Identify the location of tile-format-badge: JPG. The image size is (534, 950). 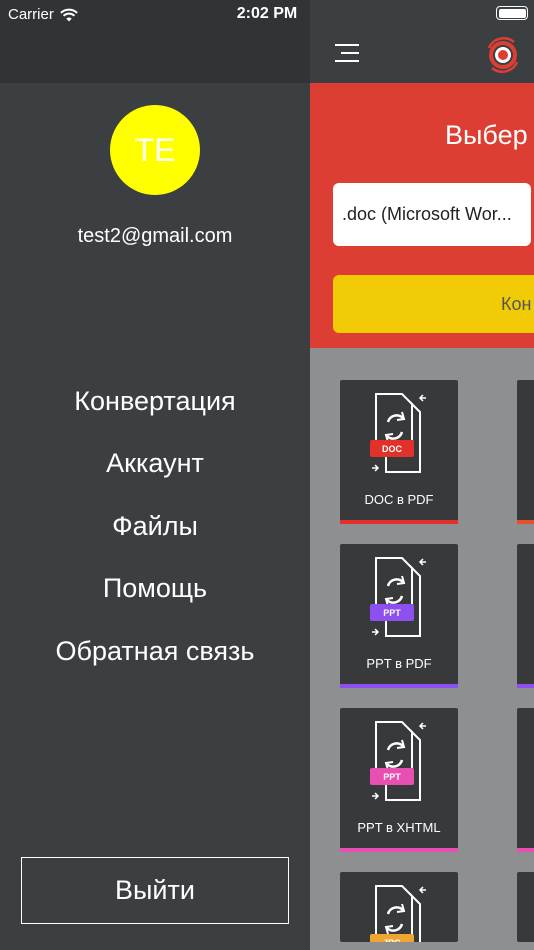
(392, 938).